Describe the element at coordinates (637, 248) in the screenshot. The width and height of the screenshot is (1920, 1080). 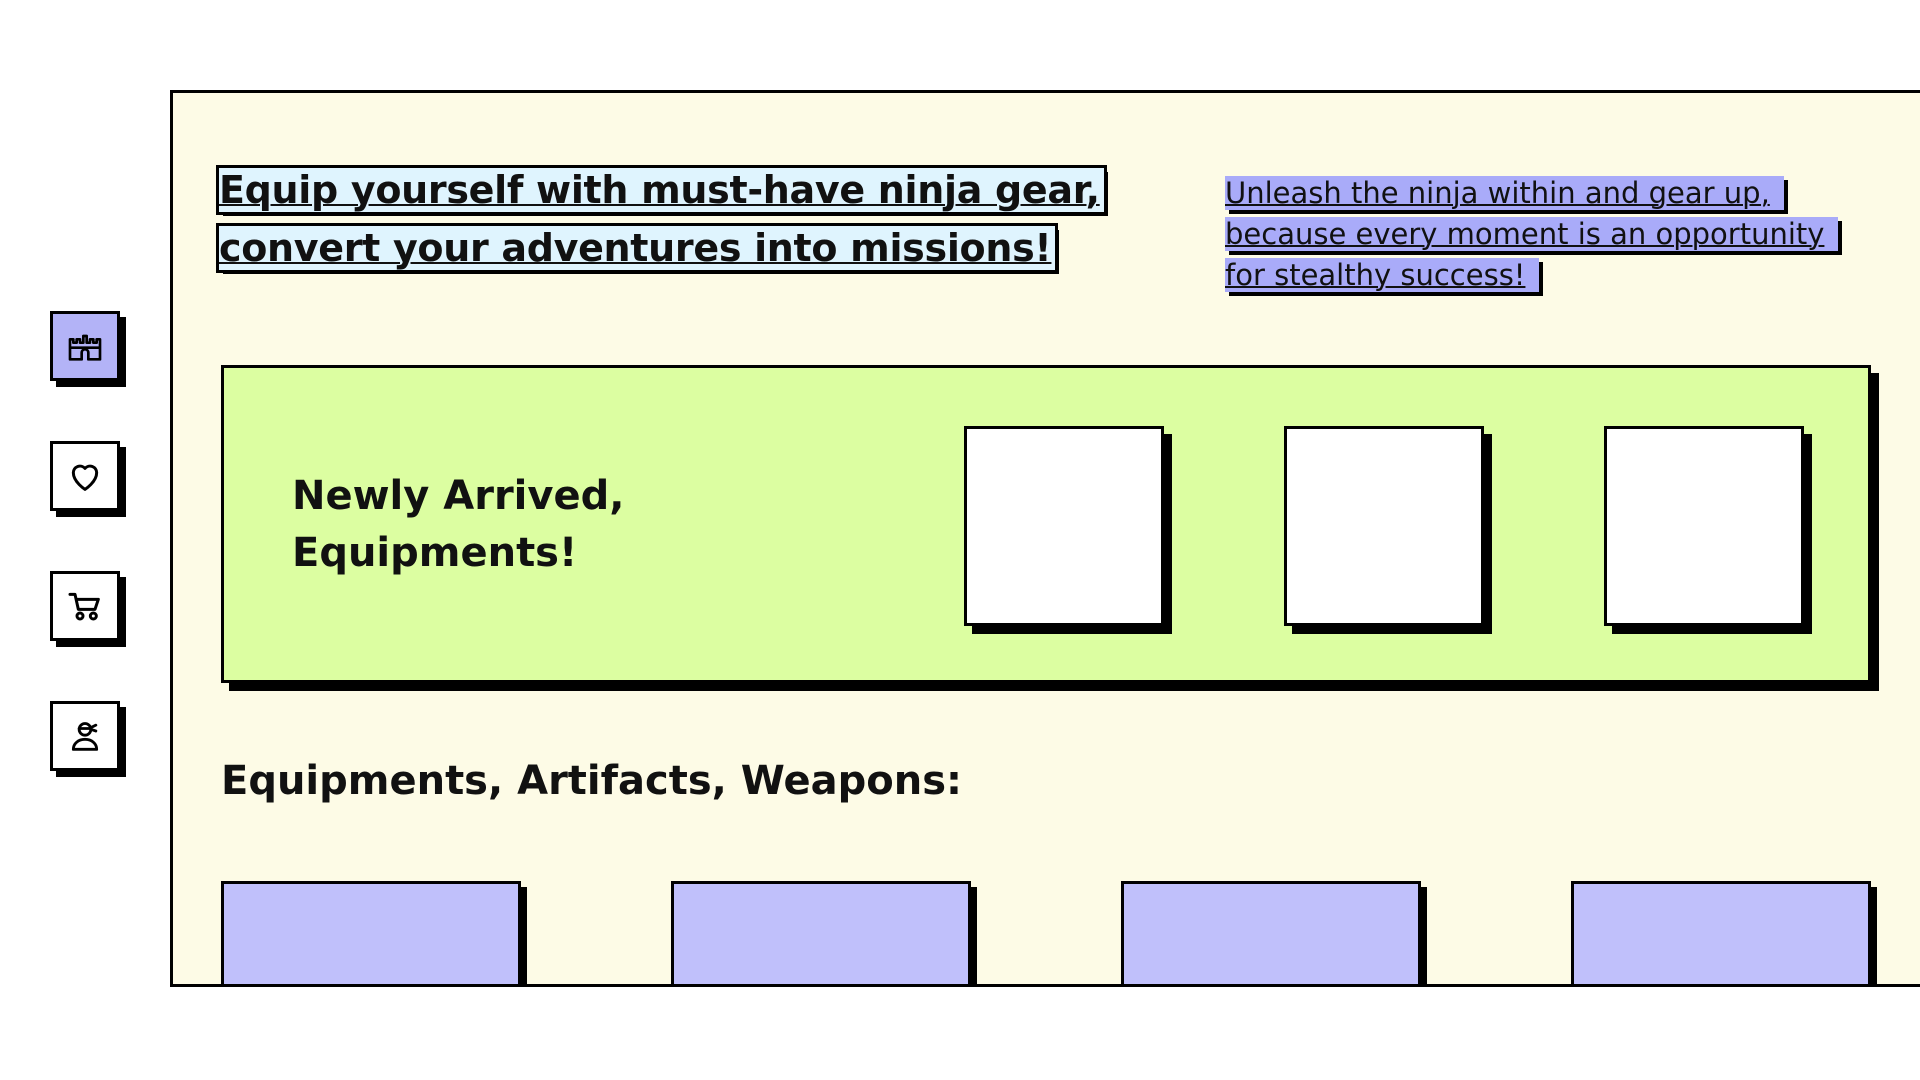
I see `hero-headline-line-2: convert your adventures into missions!` at that location.